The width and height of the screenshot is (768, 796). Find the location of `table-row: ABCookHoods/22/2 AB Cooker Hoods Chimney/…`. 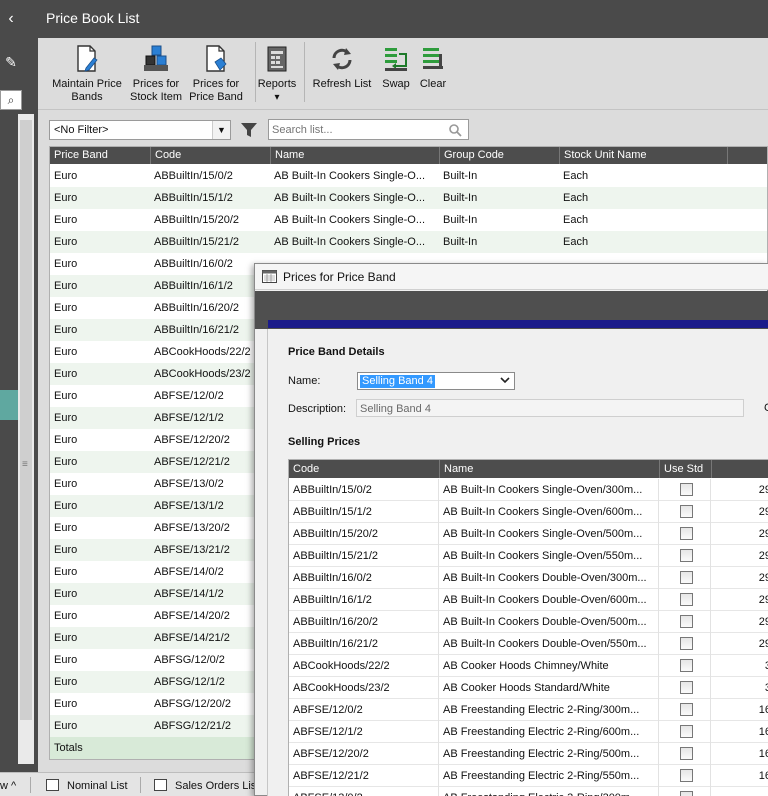

table-row: ABCookHoods/22/2 AB Cooker Hoods Chimney/… is located at coordinates (528, 666).